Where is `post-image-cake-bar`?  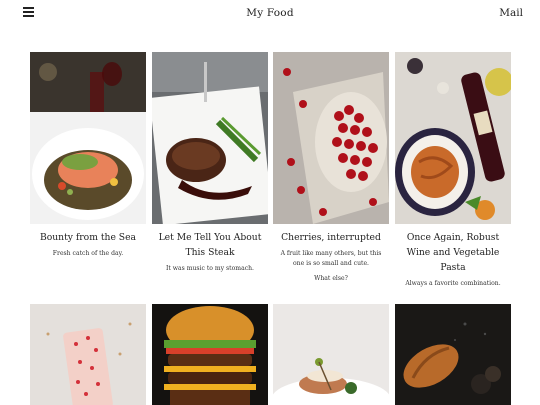 post-image-cake-bar is located at coordinates (88, 354).